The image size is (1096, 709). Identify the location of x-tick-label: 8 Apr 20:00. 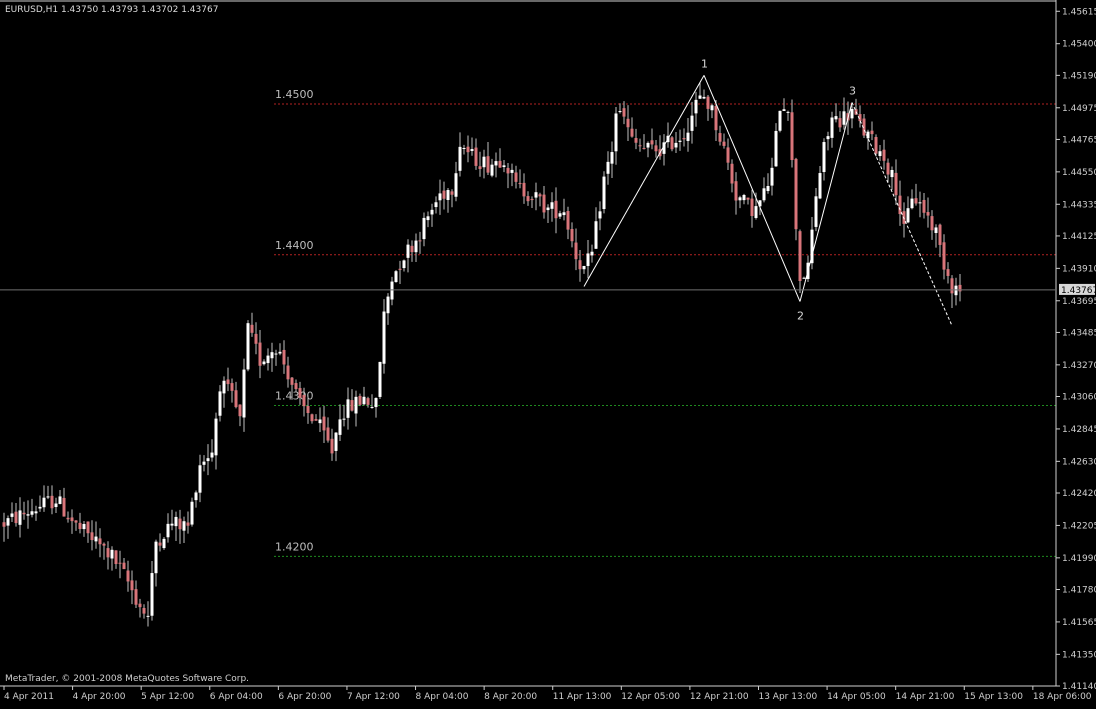
(510, 697).